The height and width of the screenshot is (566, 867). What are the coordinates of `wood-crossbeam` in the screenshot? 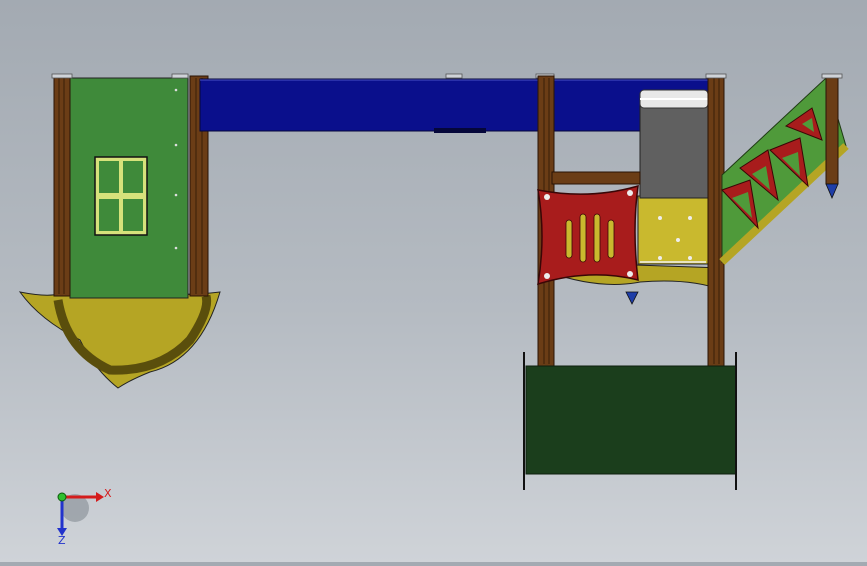 It's located at (596, 178).